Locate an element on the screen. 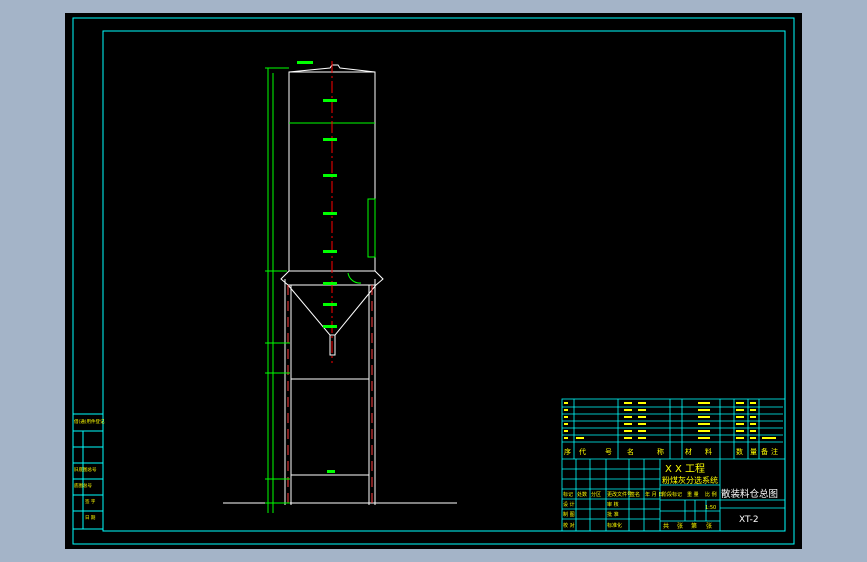 This screenshot has width=867, height=562. system-title: 粉煤灰分选系统 is located at coordinates (690, 480).